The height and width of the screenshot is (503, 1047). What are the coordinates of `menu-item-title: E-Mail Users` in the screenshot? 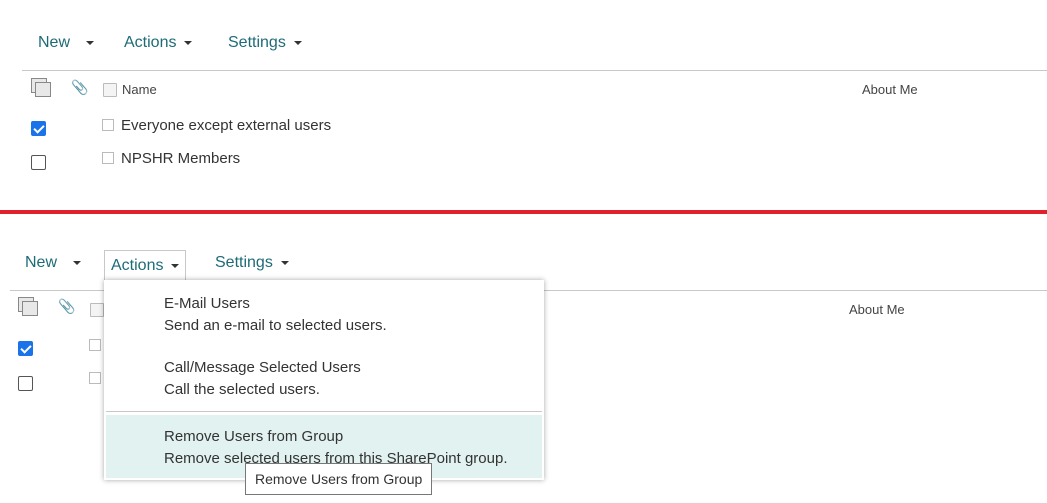 It's located at (207, 303).